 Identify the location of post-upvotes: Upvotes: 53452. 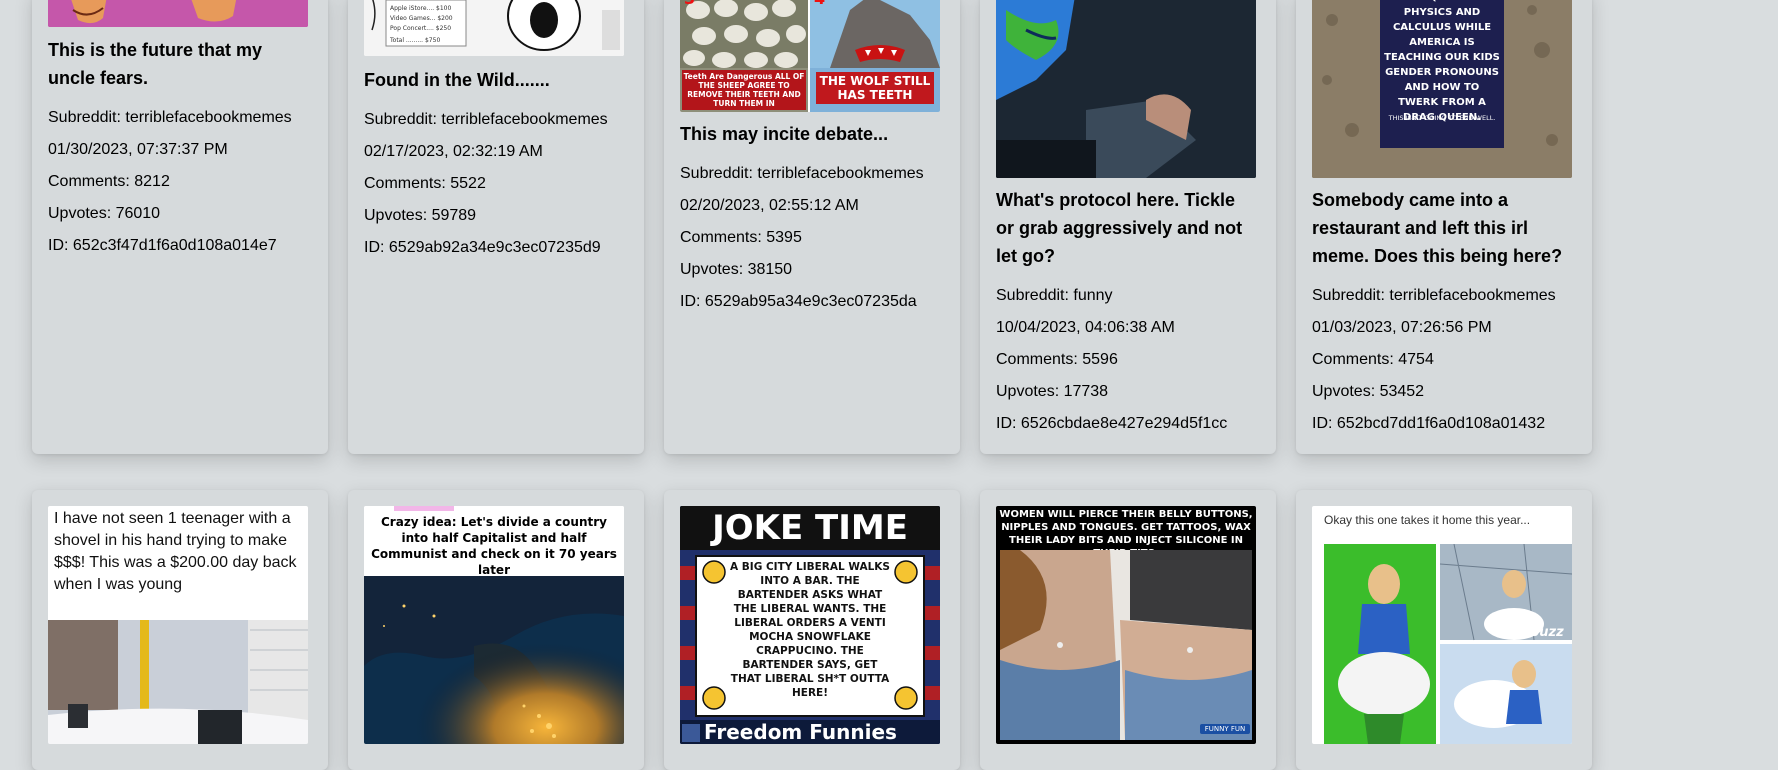
(1368, 391).